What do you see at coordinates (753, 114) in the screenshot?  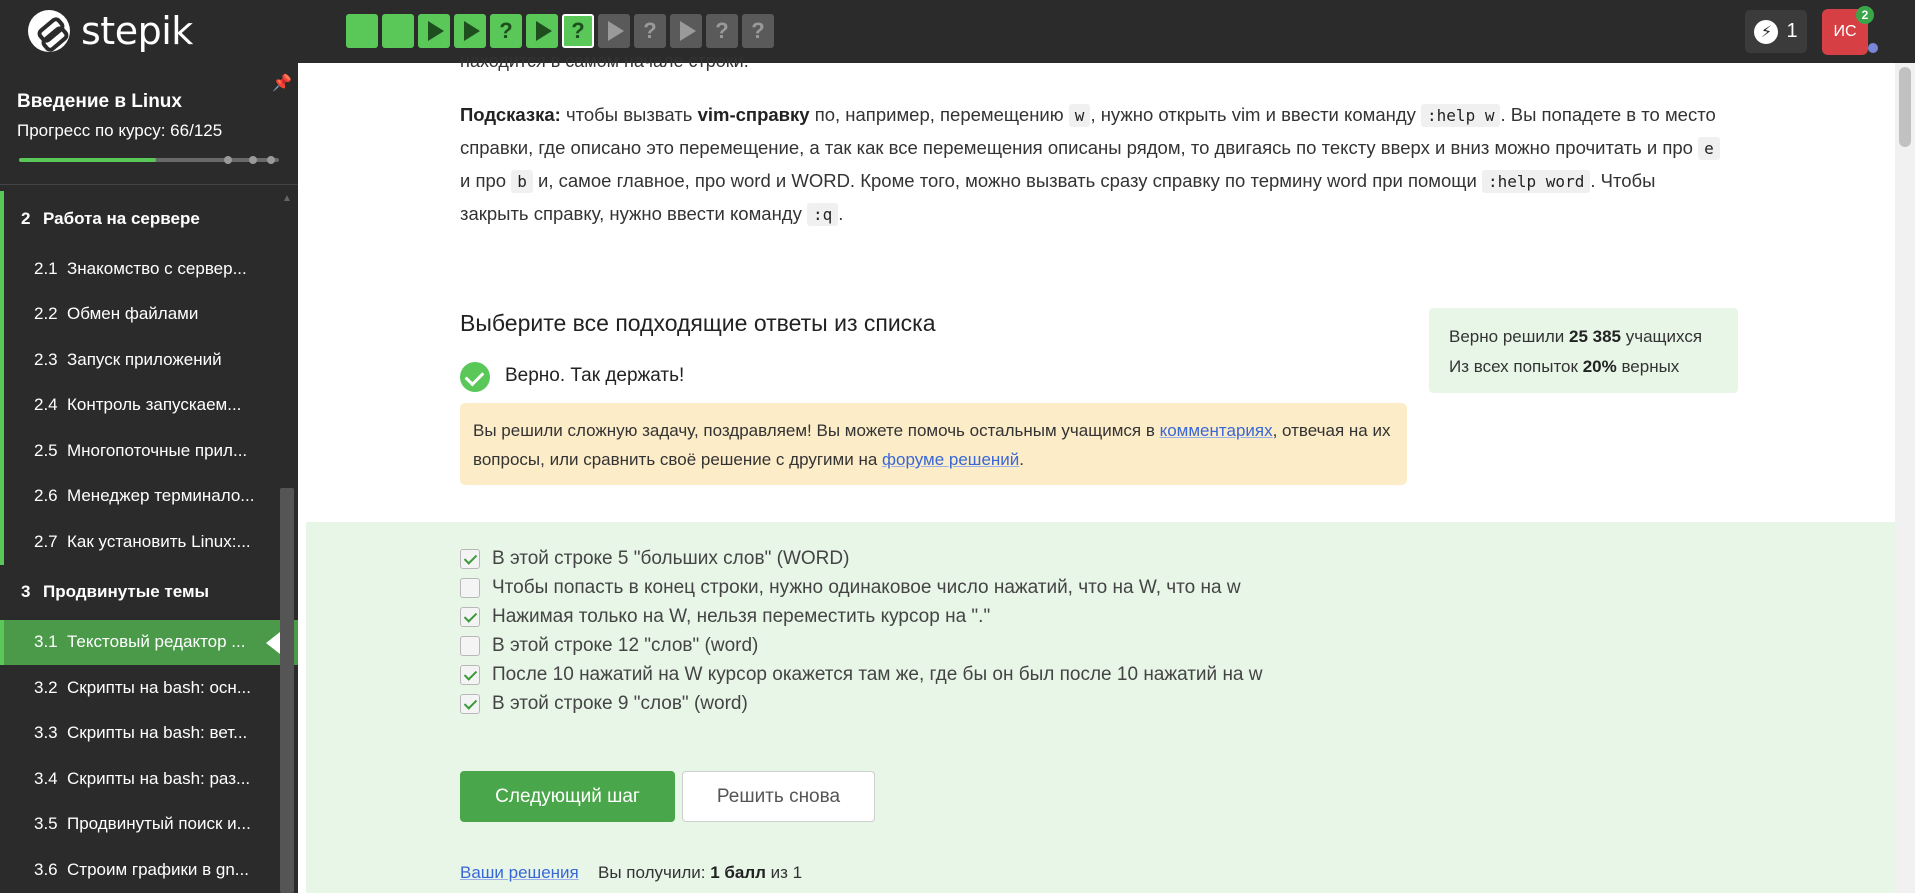 I see `hint-bold: vim-справку` at bounding box center [753, 114].